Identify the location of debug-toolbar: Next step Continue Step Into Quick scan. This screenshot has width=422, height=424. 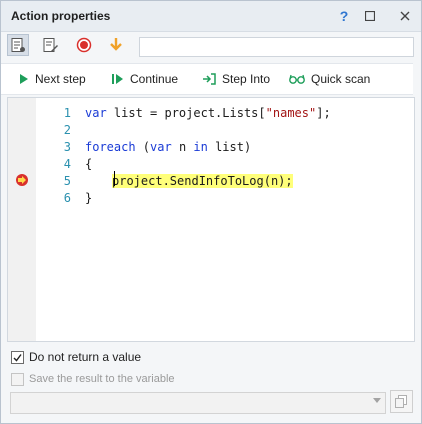
(207, 79).